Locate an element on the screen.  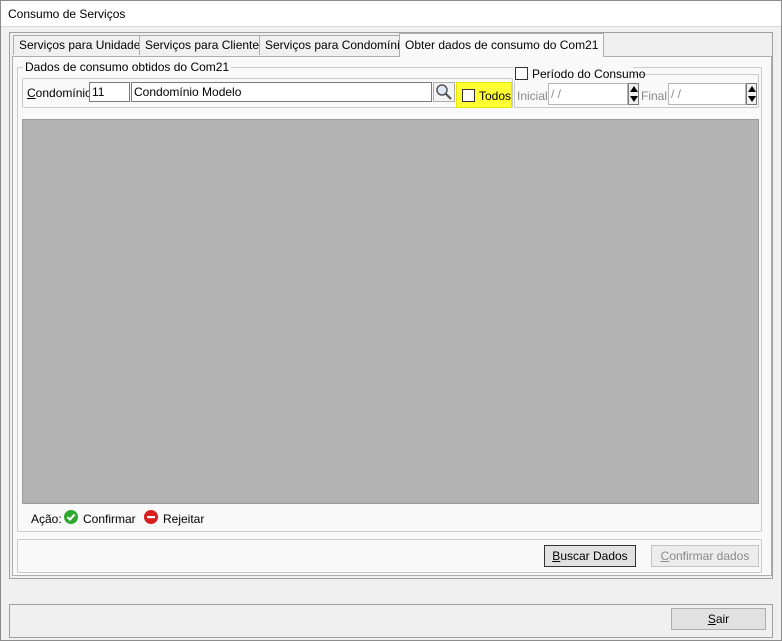
condominio-label: Condomínio: is located at coordinates (61, 93).